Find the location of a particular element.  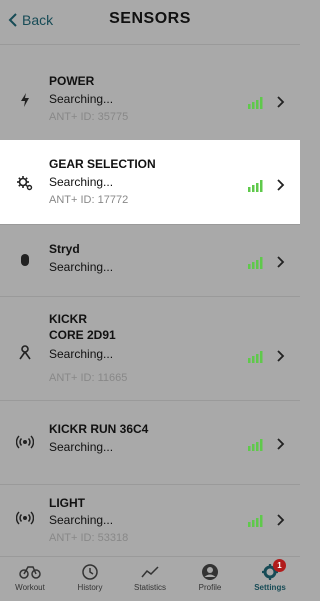

sensor-row-power: POWER Searching... ANT+ ID: 35775 is located at coordinates (150, 86).